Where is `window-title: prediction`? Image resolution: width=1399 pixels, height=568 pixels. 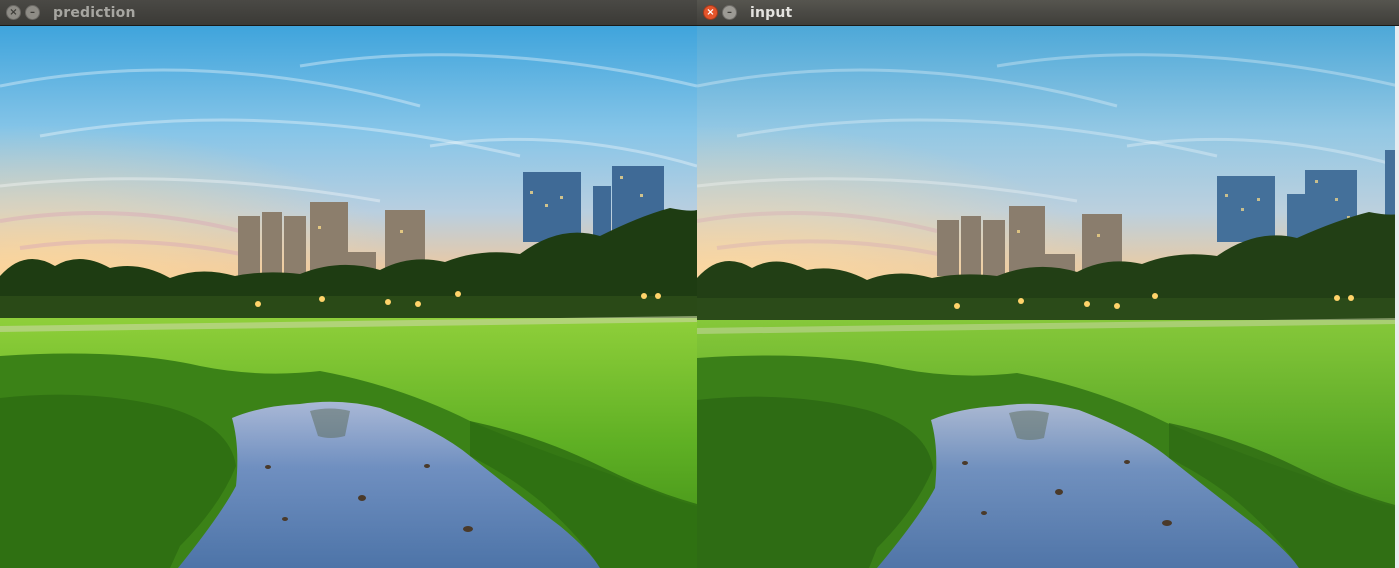 window-title: prediction is located at coordinates (94, 12).